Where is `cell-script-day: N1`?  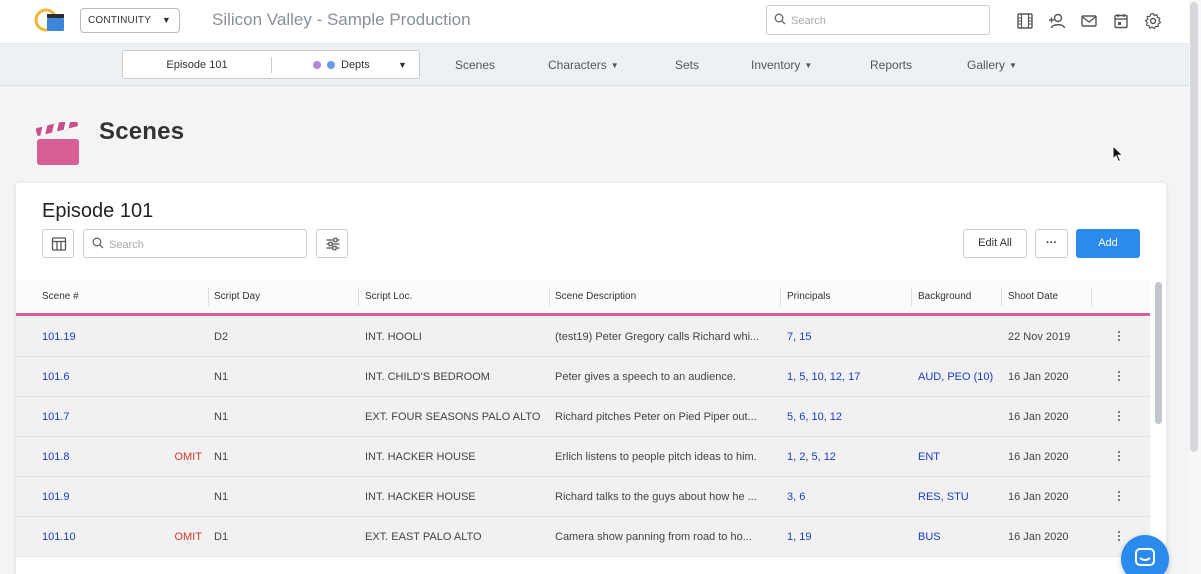
cell-script-day: N1 is located at coordinates (221, 497).